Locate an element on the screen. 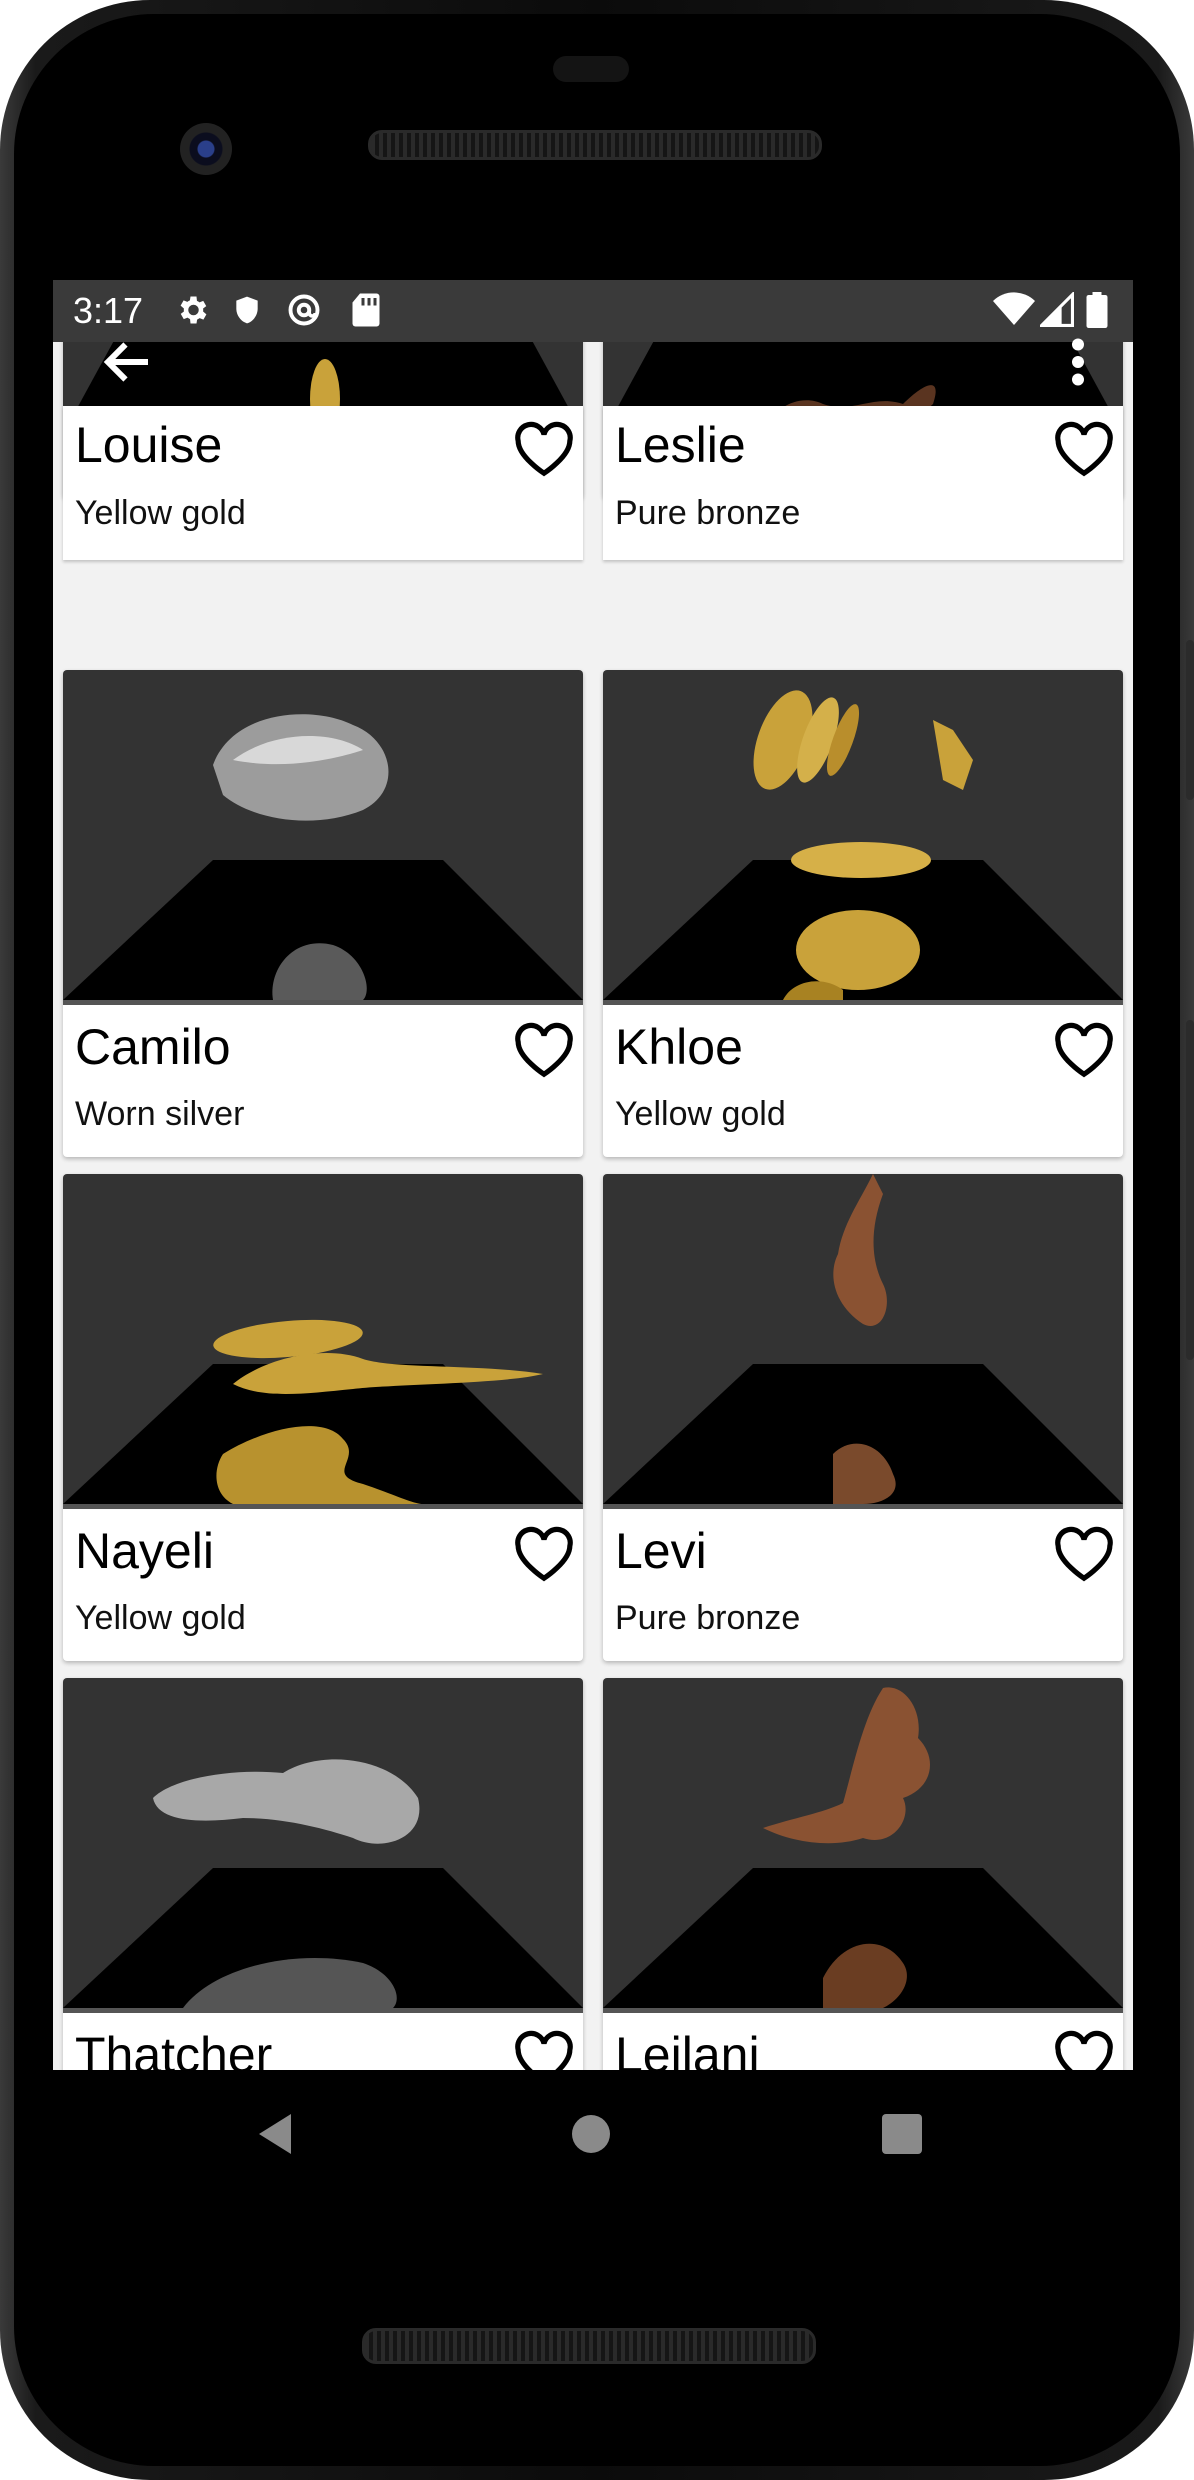 The height and width of the screenshot is (2480, 1194). card-levi: Levi Pure bronze is located at coordinates (863, 1417).